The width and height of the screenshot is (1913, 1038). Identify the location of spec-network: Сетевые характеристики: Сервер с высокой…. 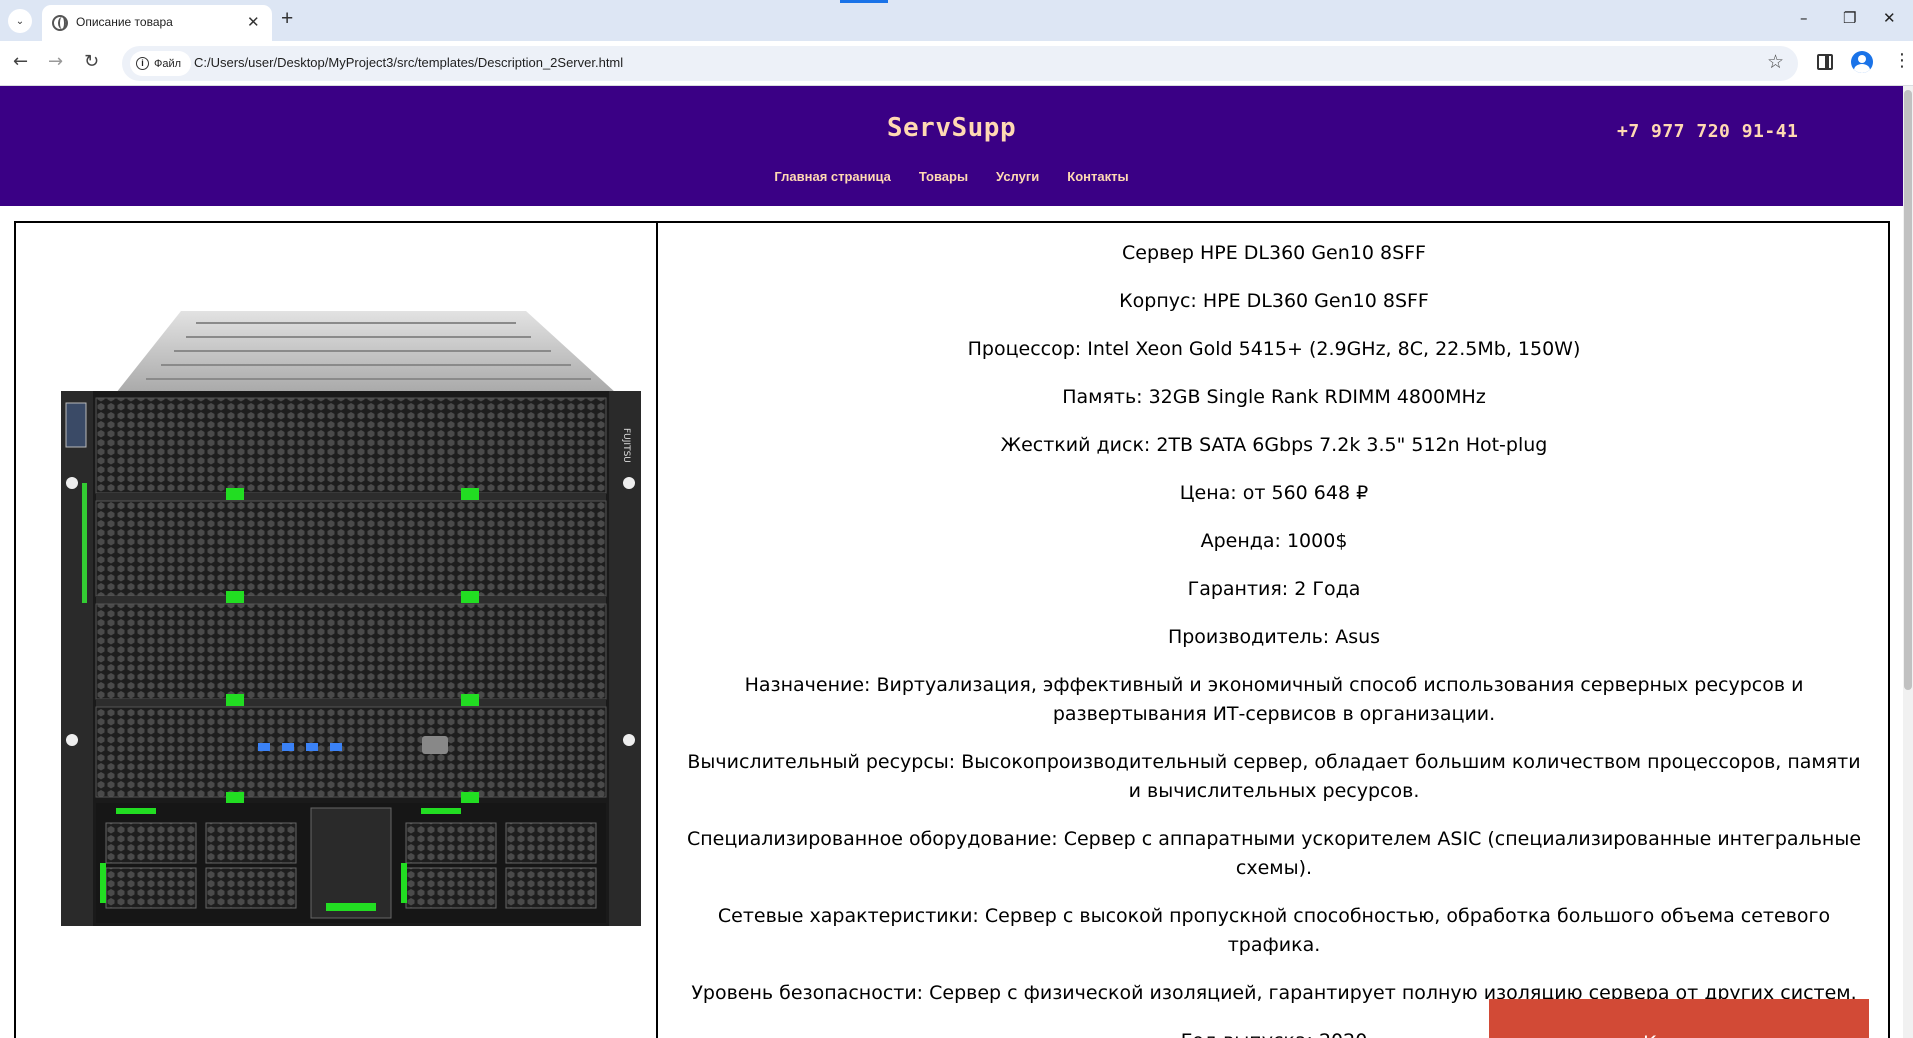
(1274, 930).